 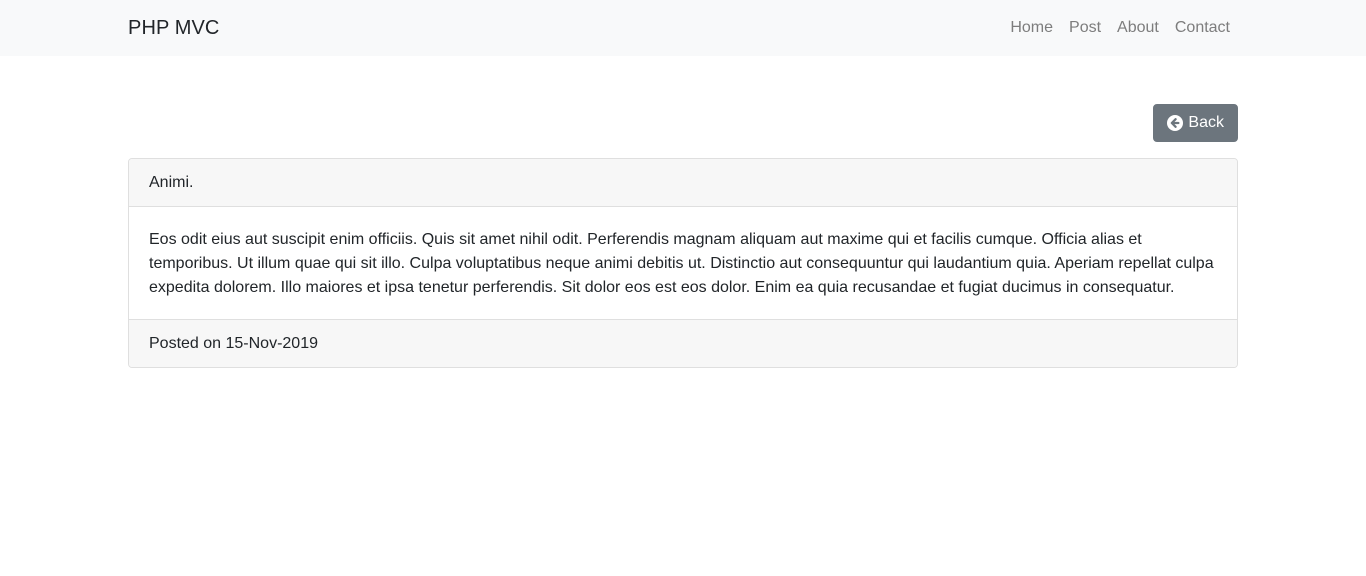 I want to click on back-button: Back, so click(x=1195, y=123).